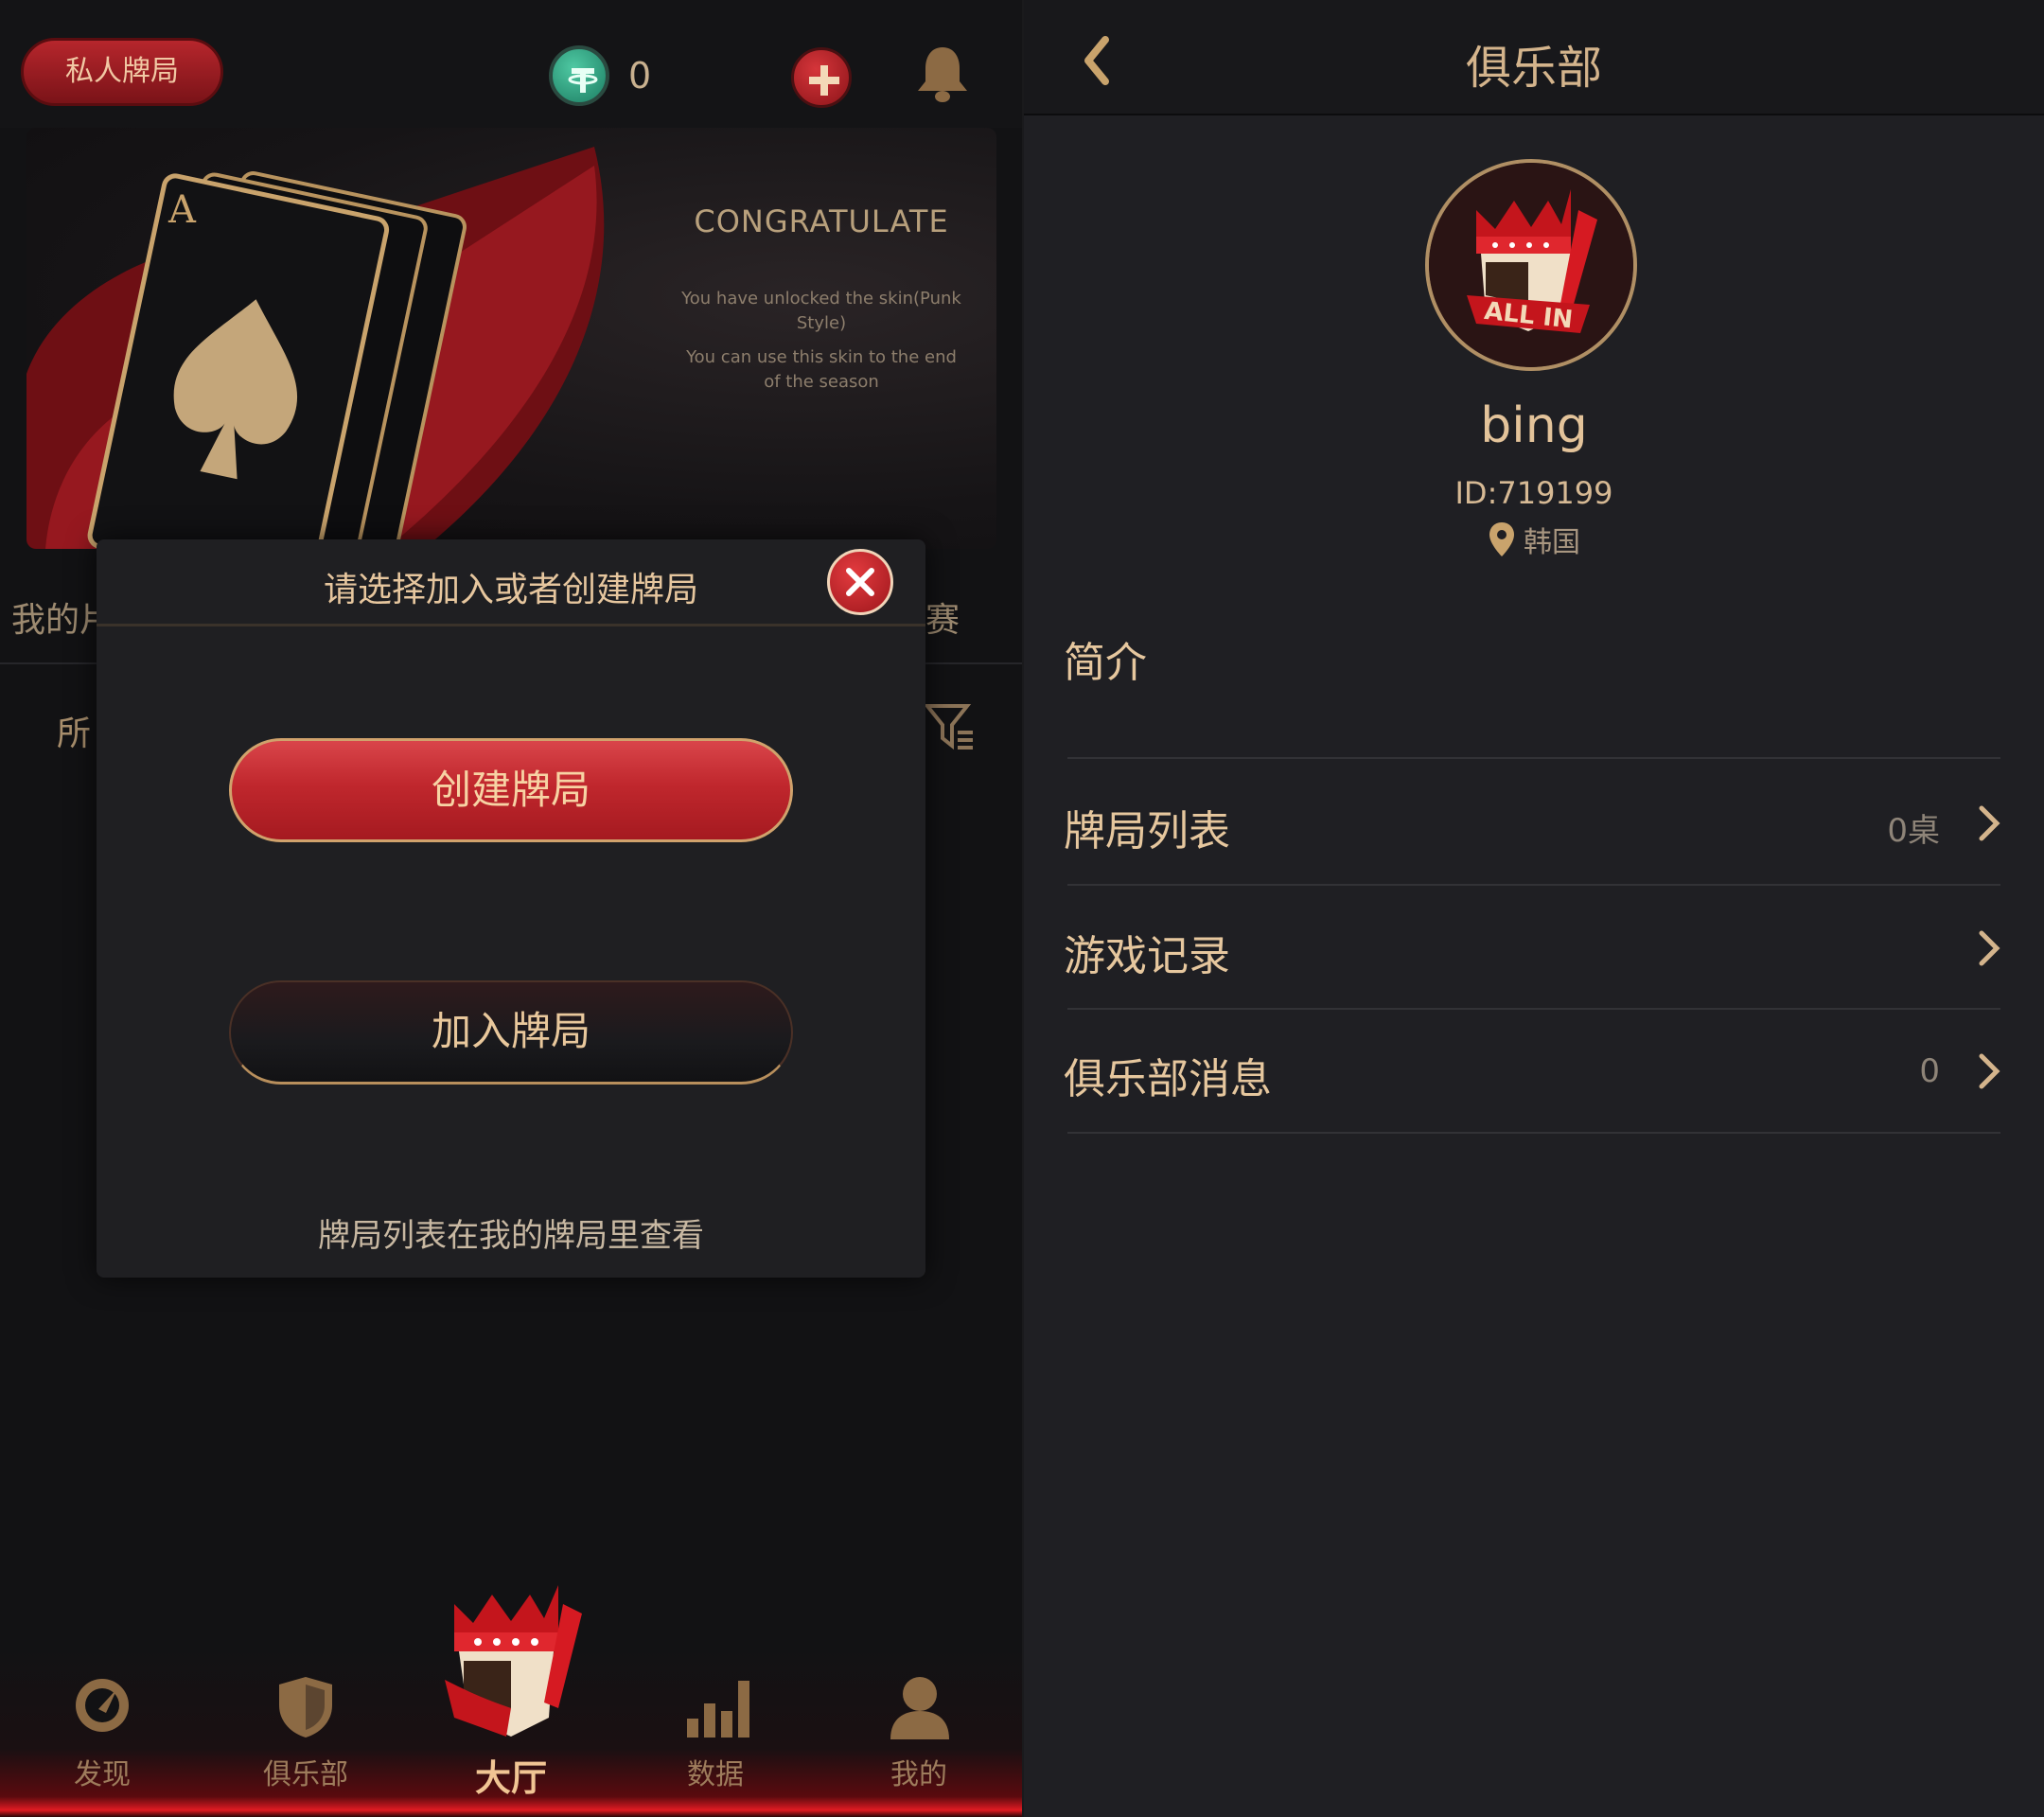 Image resolution: width=2044 pixels, height=1817 pixels. What do you see at coordinates (950, 726) in the screenshot?
I see `filter-icon` at bounding box center [950, 726].